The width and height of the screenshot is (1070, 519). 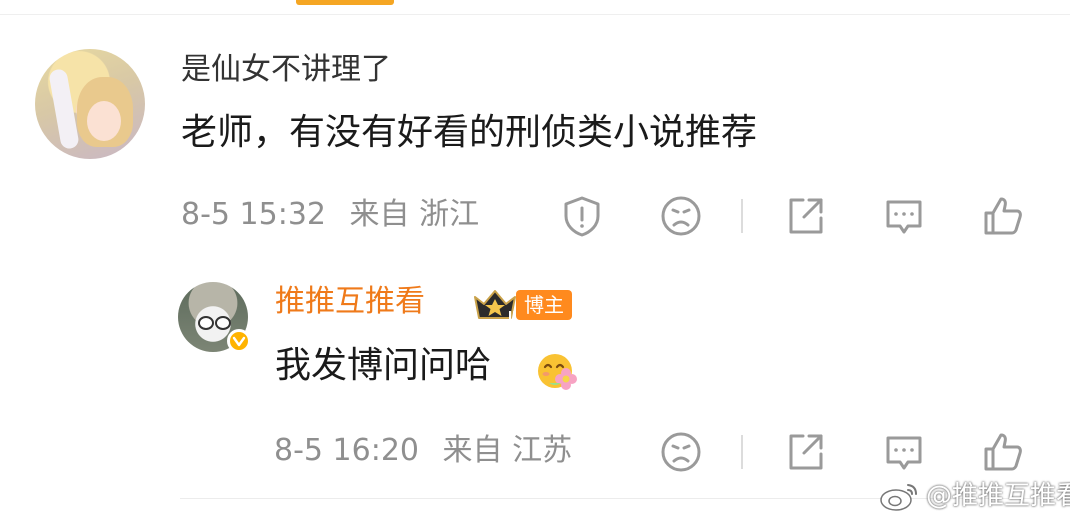 I want to click on reply-share-icon, so click(x=805, y=452).